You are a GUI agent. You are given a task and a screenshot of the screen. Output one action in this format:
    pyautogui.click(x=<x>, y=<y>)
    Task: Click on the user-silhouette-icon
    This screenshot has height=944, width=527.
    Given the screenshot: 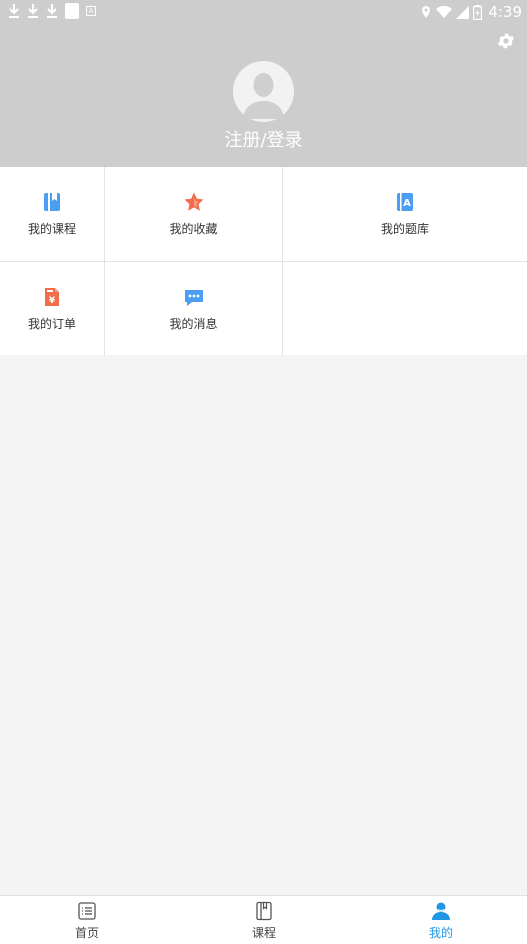 What is the action you would take?
    pyautogui.click(x=263, y=96)
    